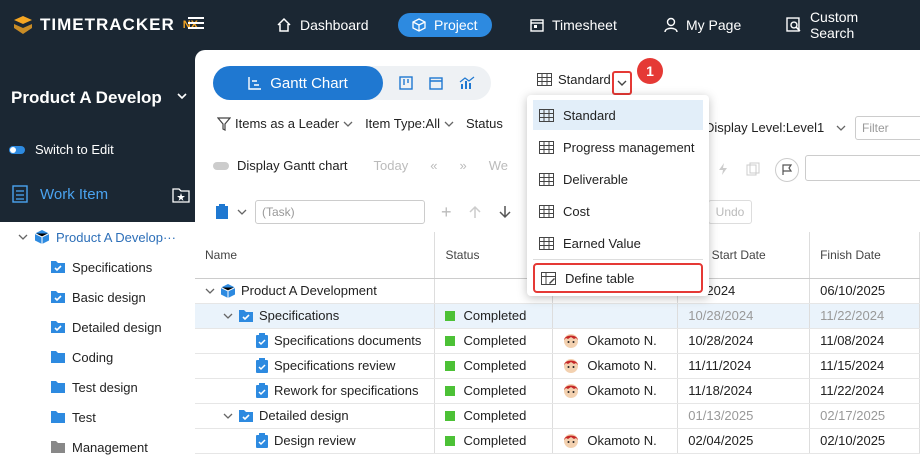  I want to click on col-name: Name, so click(315, 255).